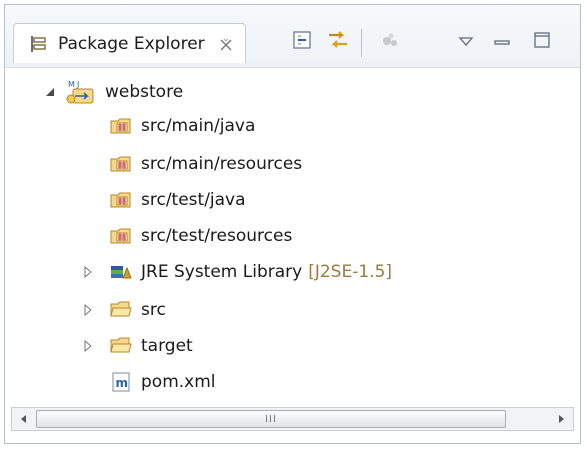  I want to click on minimize-icon, so click(502, 42).